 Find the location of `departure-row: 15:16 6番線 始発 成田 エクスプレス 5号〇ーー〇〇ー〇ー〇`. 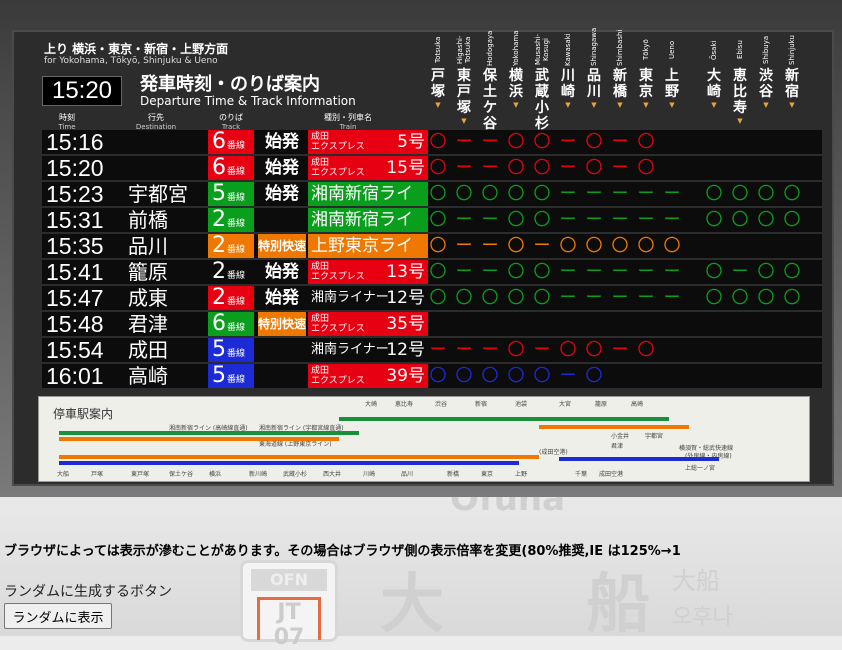

departure-row: 15:16 6番線 始発 成田 エクスプレス 5号〇ーー〇〇ー〇ー〇 is located at coordinates (432, 142).